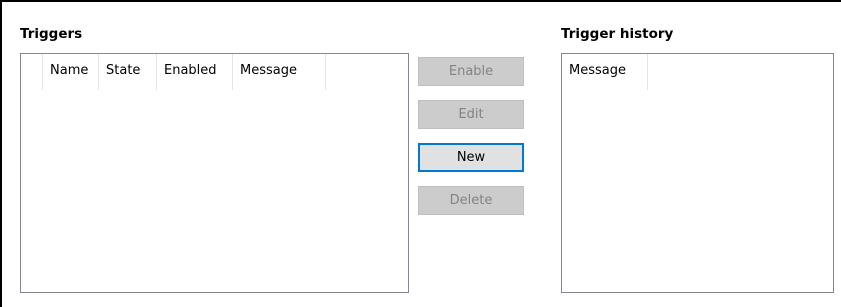  Describe the element at coordinates (71, 72) in the screenshot. I see `column-header-name: Name` at that location.